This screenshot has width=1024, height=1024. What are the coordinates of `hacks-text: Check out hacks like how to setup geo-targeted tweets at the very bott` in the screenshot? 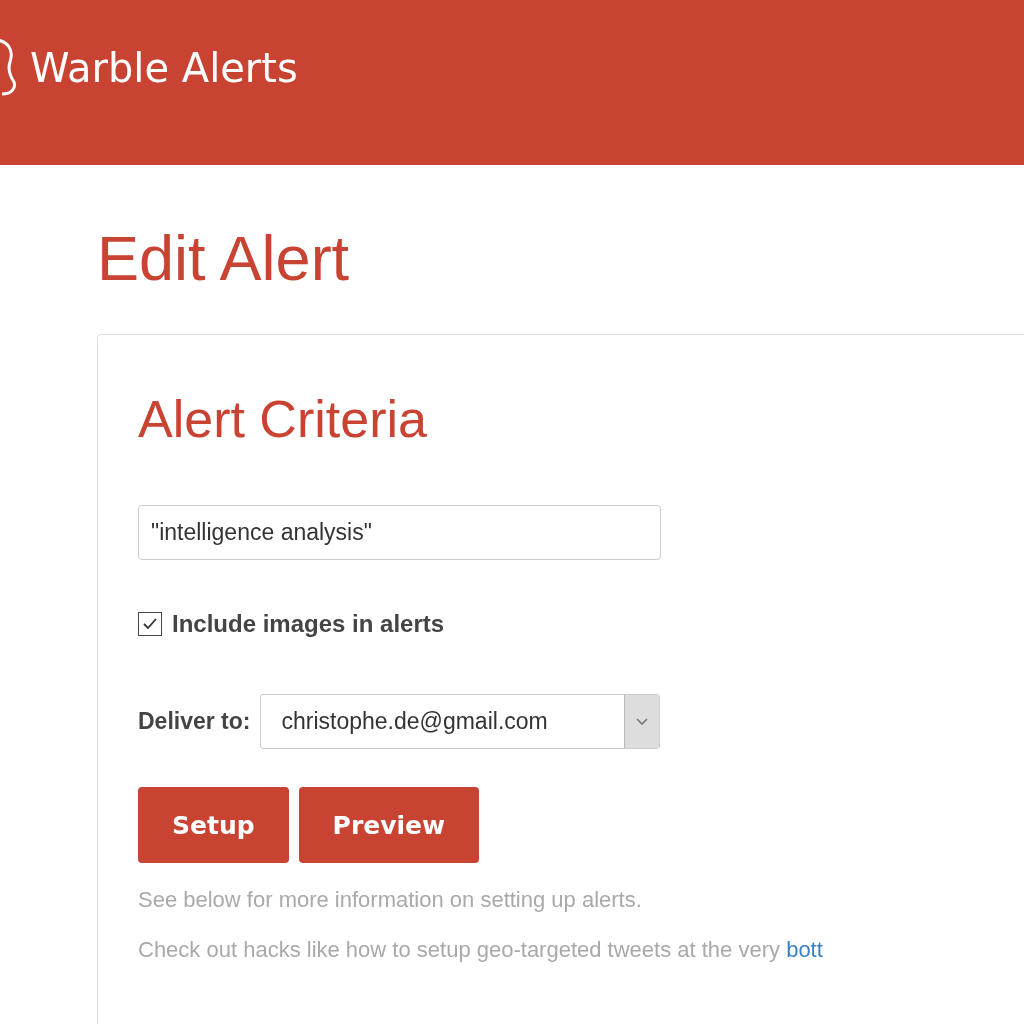 It's located at (481, 950).